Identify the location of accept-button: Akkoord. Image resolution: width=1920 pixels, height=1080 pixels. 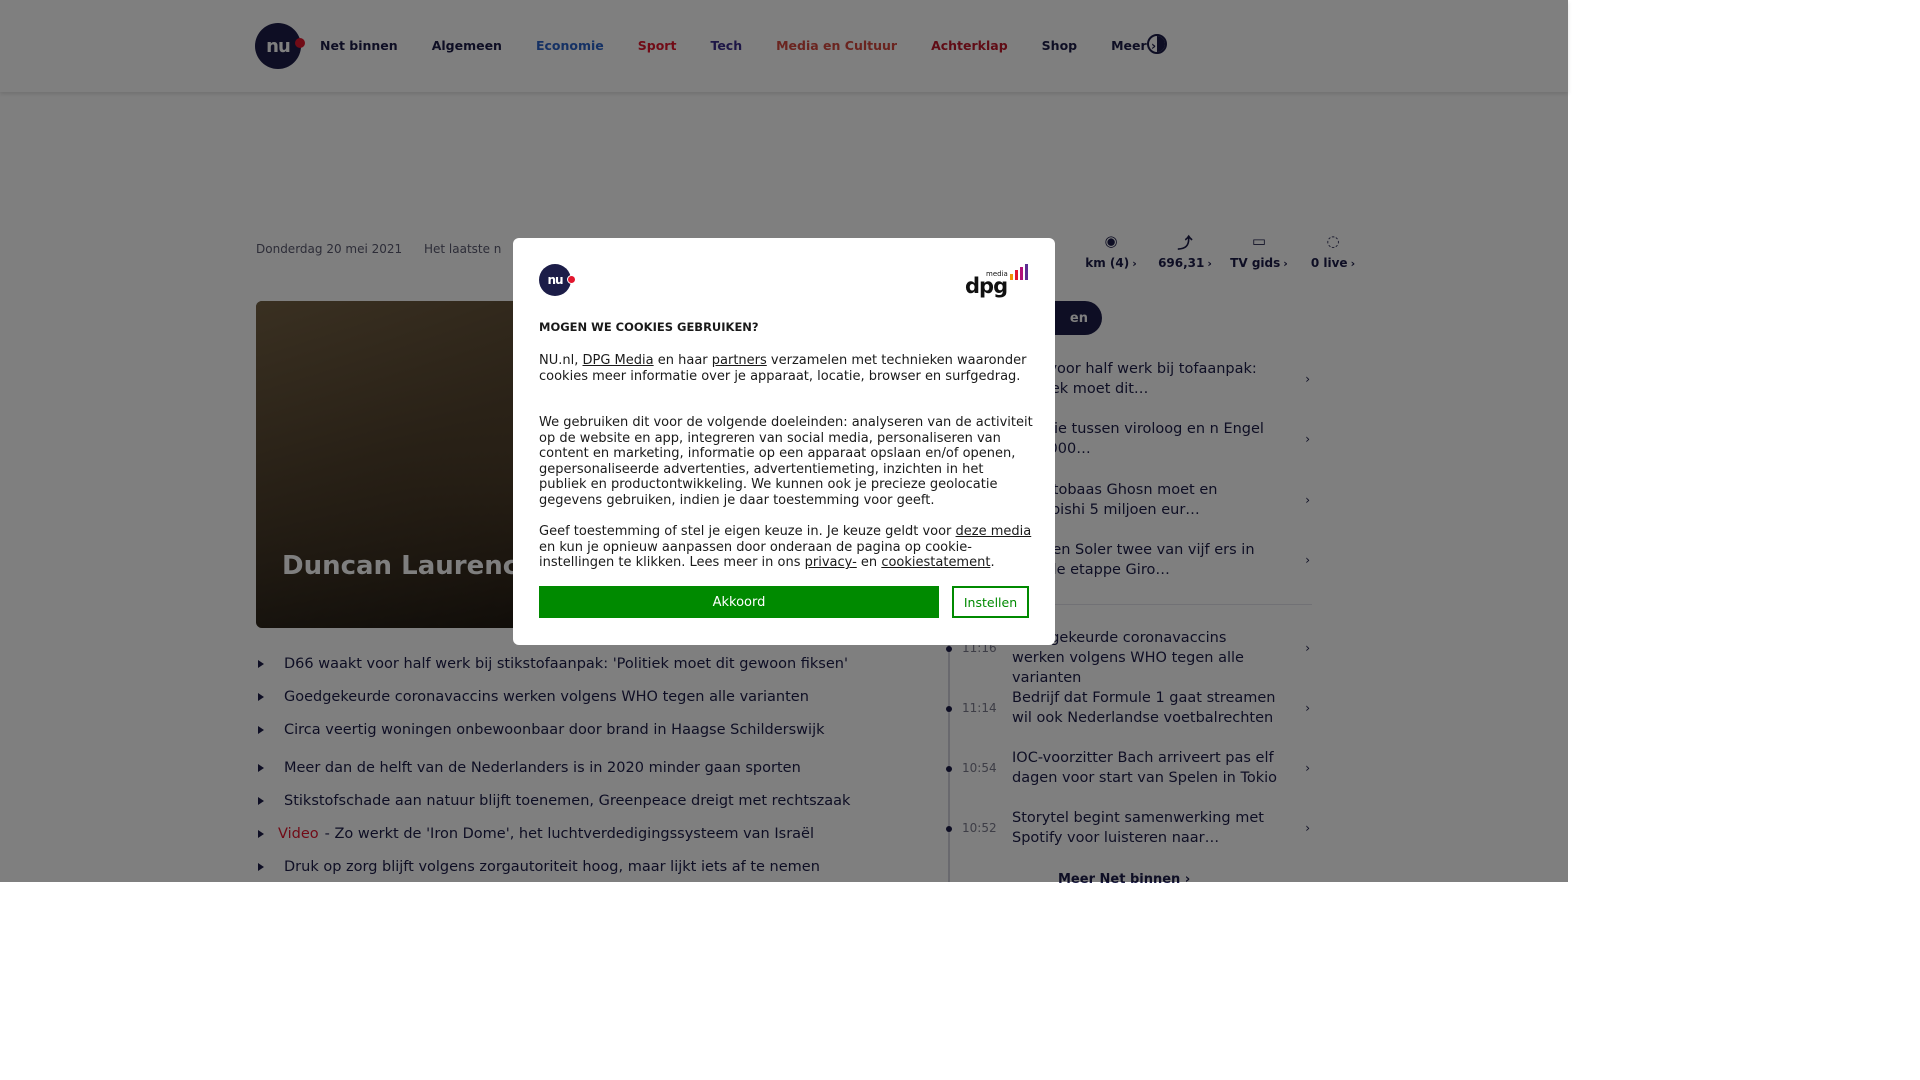
(739, 602).